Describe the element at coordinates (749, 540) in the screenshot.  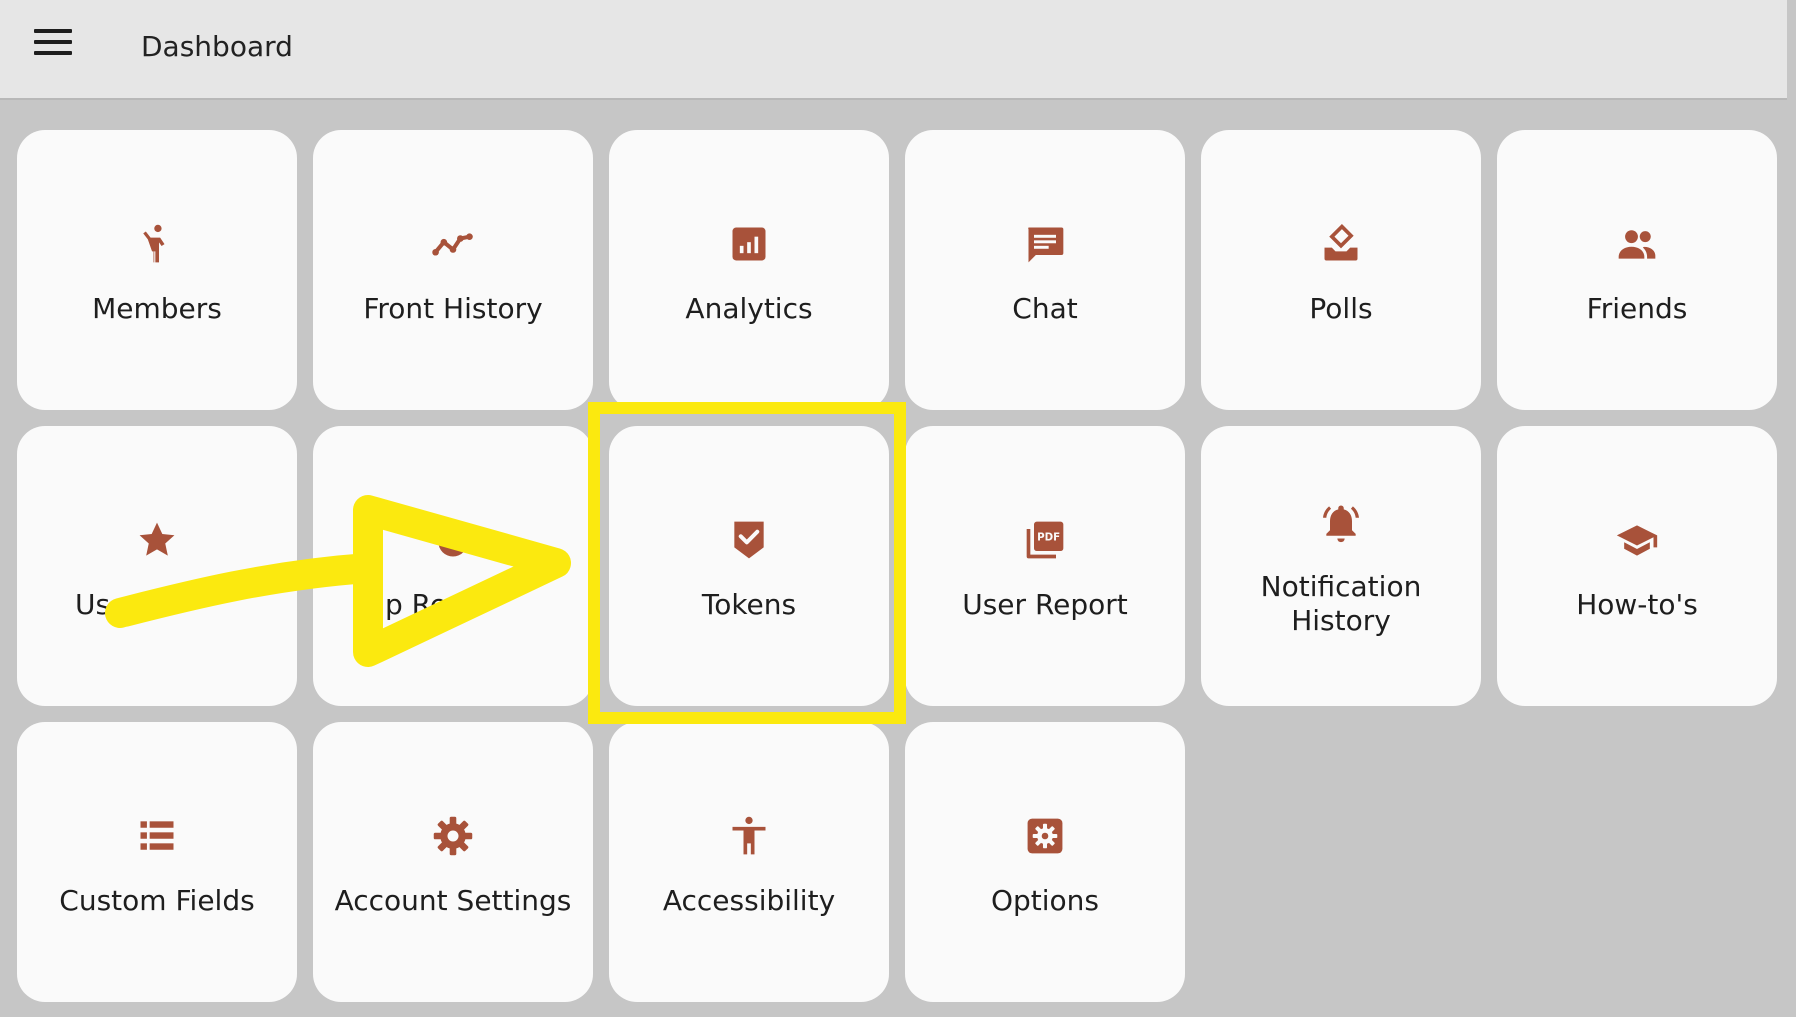
I see `shield-check-icon` at that location.